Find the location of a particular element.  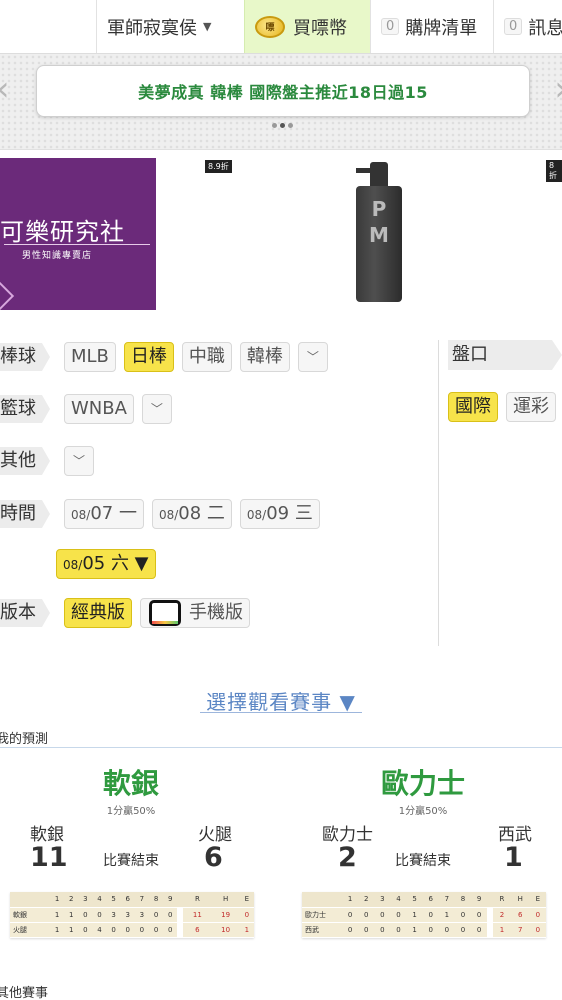

cart-button: 0 購牌清單 is located at coordinates (431, 26).